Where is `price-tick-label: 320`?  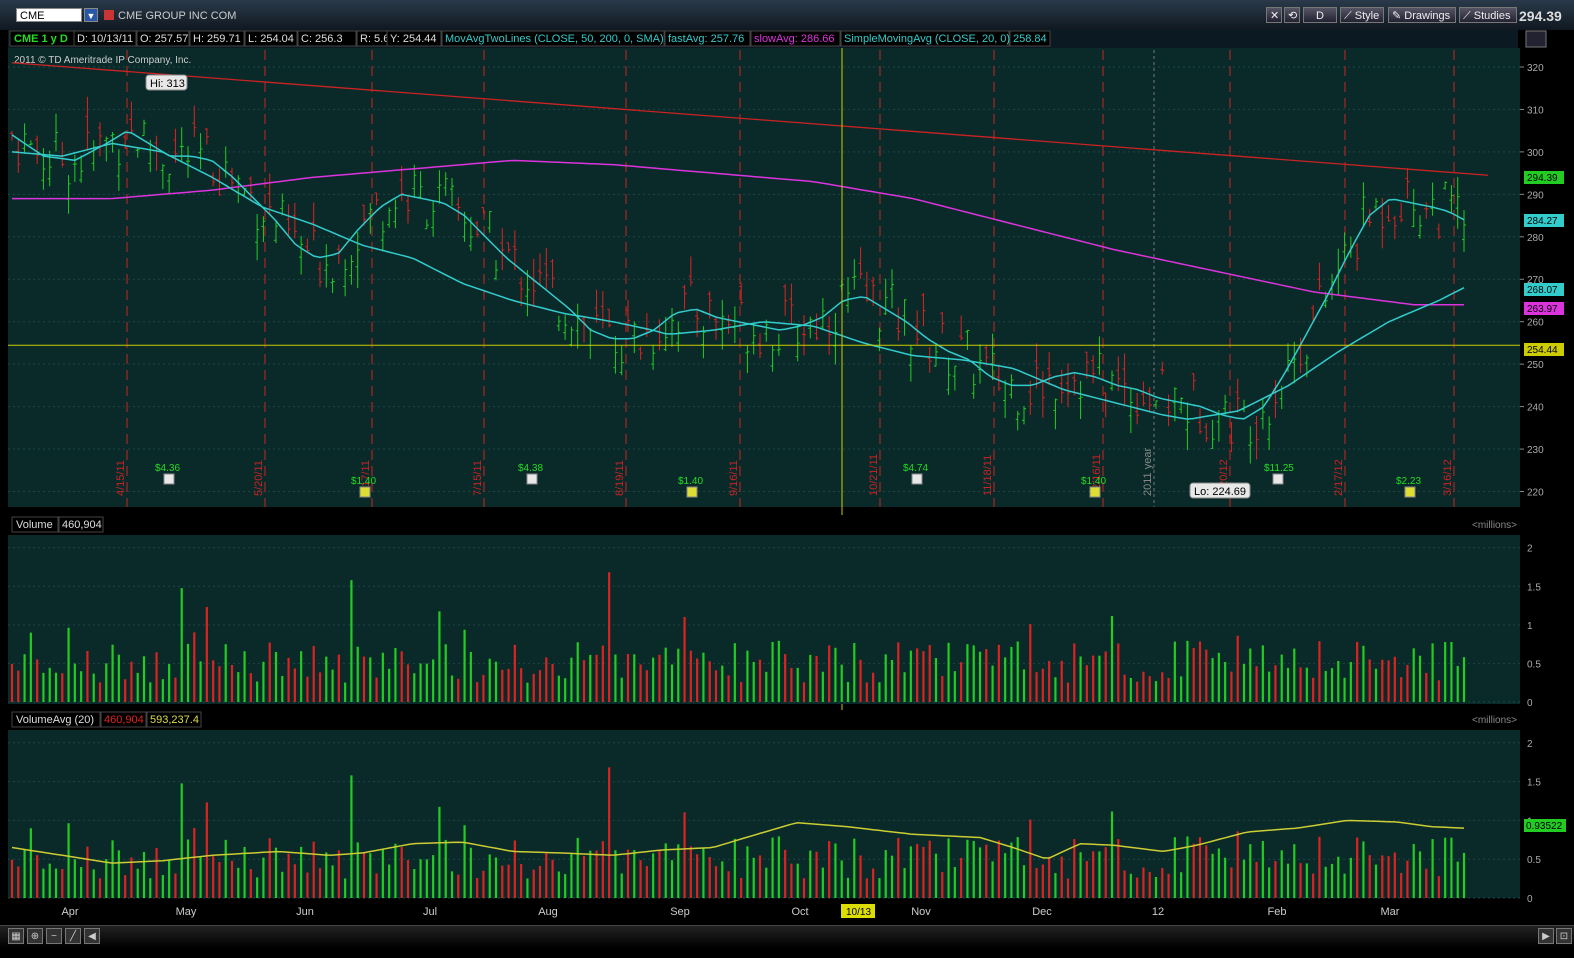
price-tick-label: 320 is located at coordinates (1535, 68).